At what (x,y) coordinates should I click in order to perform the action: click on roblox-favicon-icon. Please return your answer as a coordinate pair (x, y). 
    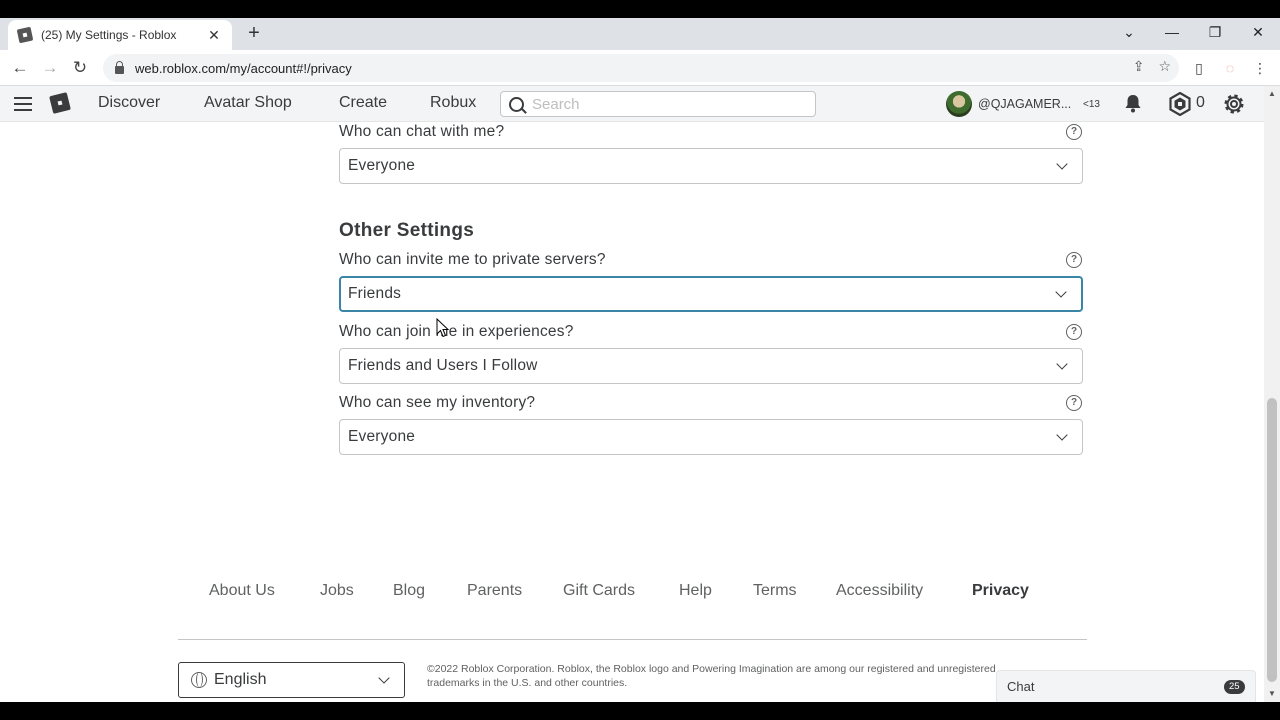
    Looking at the image, I should click on (25, 35).